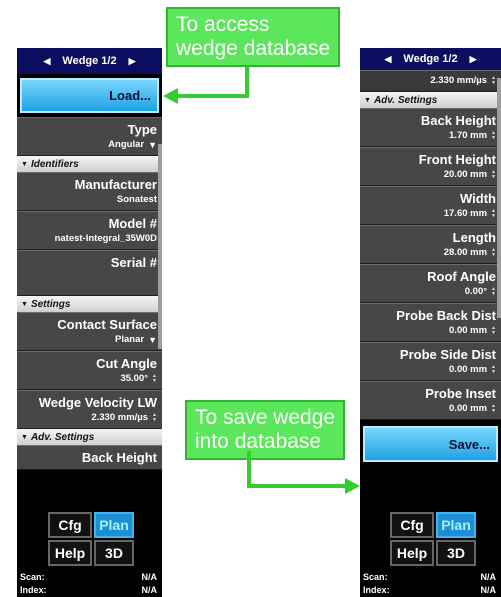 The image size is (501, 597). I want to click on field-label: Probe Side Dist, so click(447, 354).